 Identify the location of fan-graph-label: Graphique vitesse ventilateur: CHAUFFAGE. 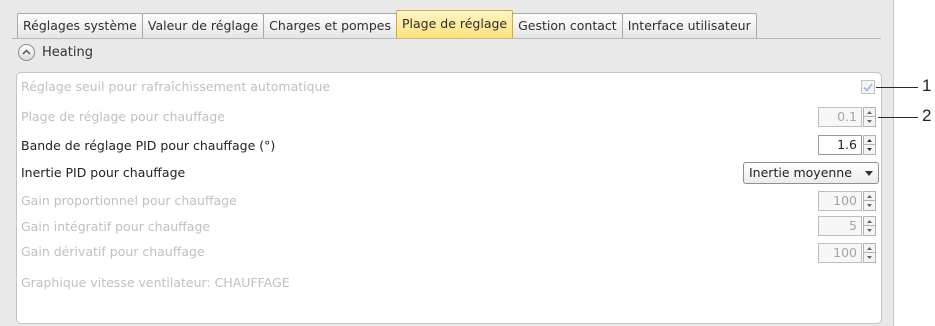
(155, 282).